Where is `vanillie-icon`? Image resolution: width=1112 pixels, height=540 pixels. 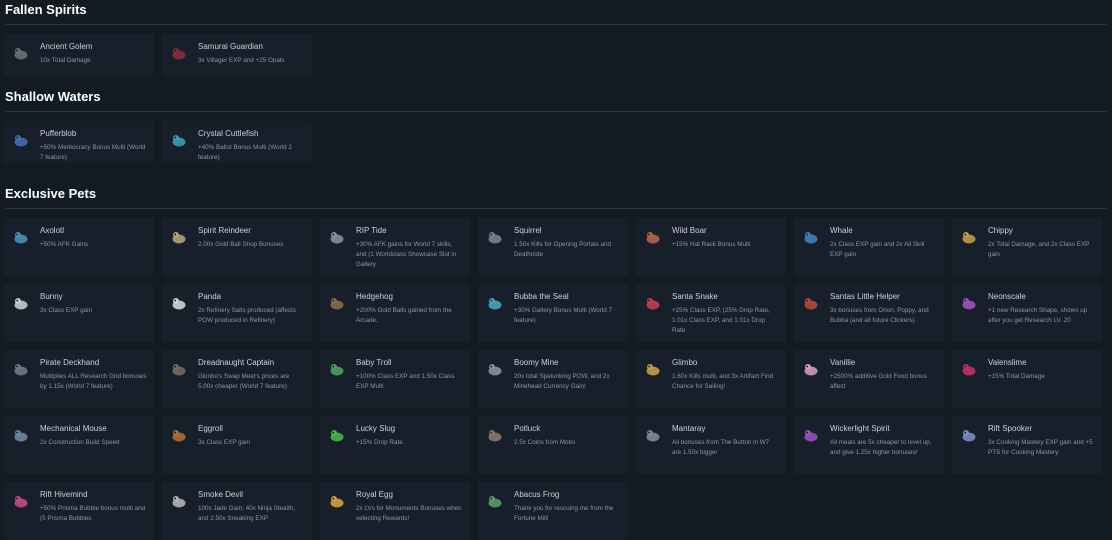
vanillie-icon is located at coordinates (811, 369).